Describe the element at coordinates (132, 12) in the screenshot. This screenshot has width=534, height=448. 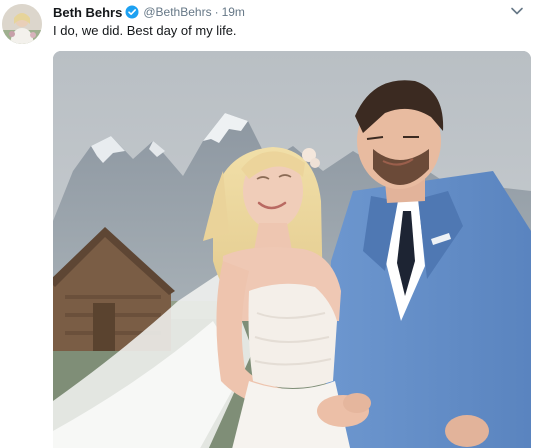
I see `verified-icon` at that location.